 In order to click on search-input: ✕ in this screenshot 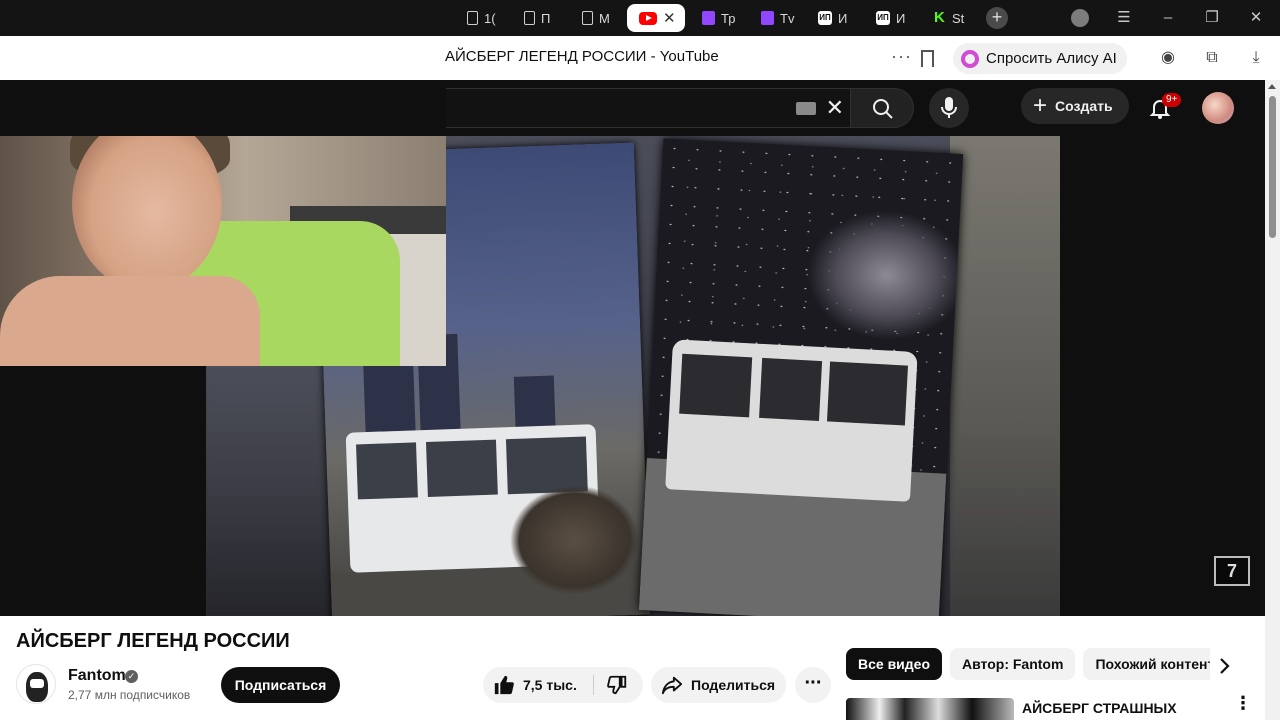, I will do `click(648, 108)`.